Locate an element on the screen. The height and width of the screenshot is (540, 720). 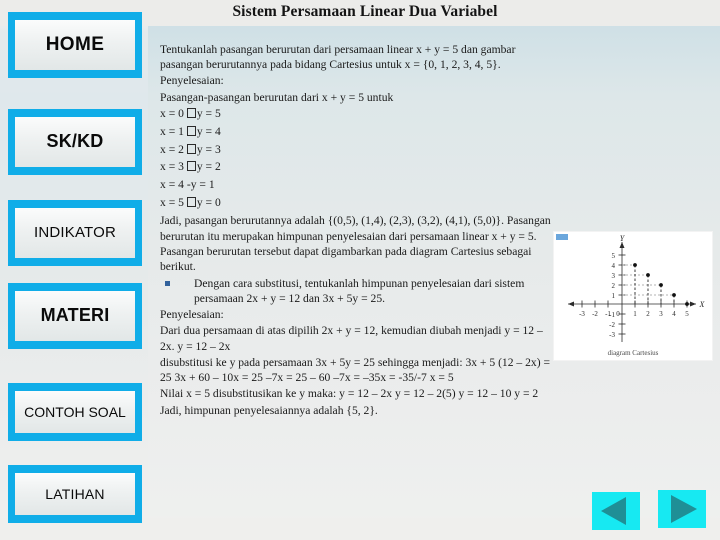
x-axis-arrowhead-icon is located at coordinates (693, 304).